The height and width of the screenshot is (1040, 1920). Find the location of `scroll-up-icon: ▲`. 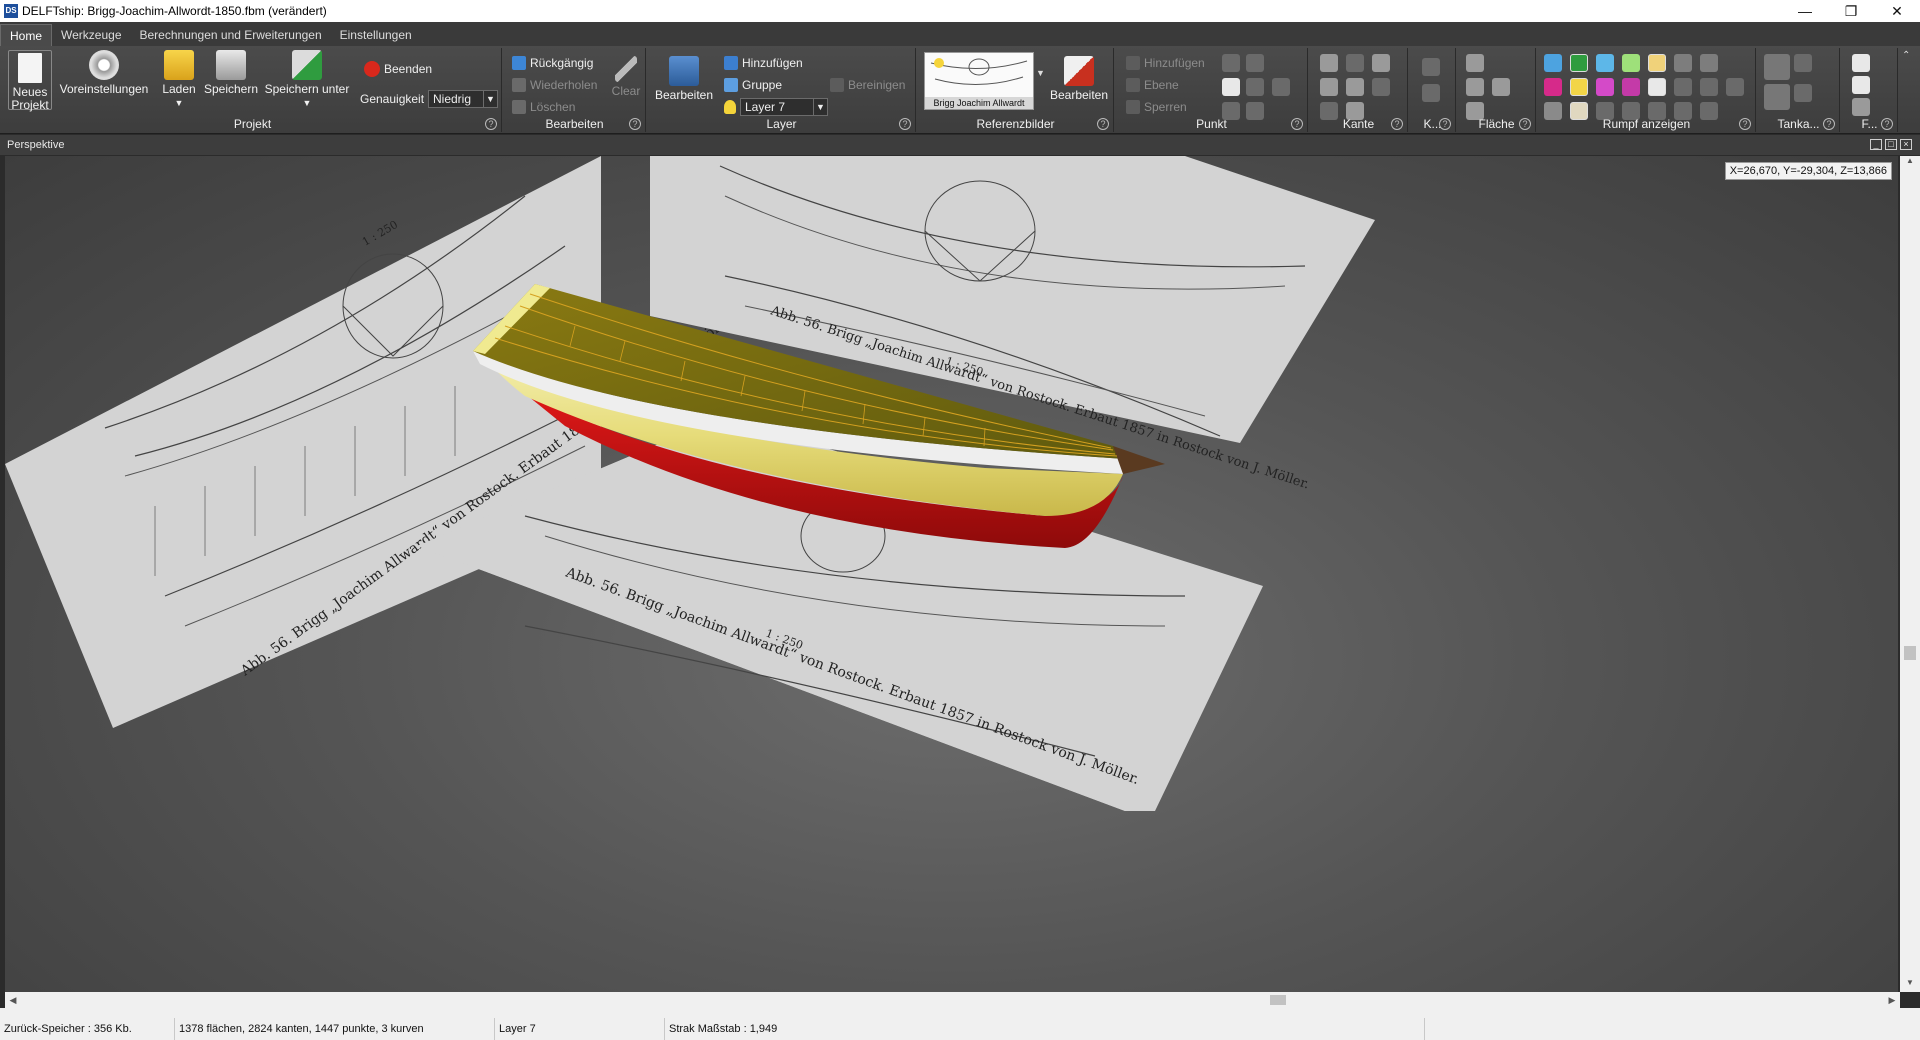

scroll-up-icon: ▲ is located at coordinates (1910, 163).